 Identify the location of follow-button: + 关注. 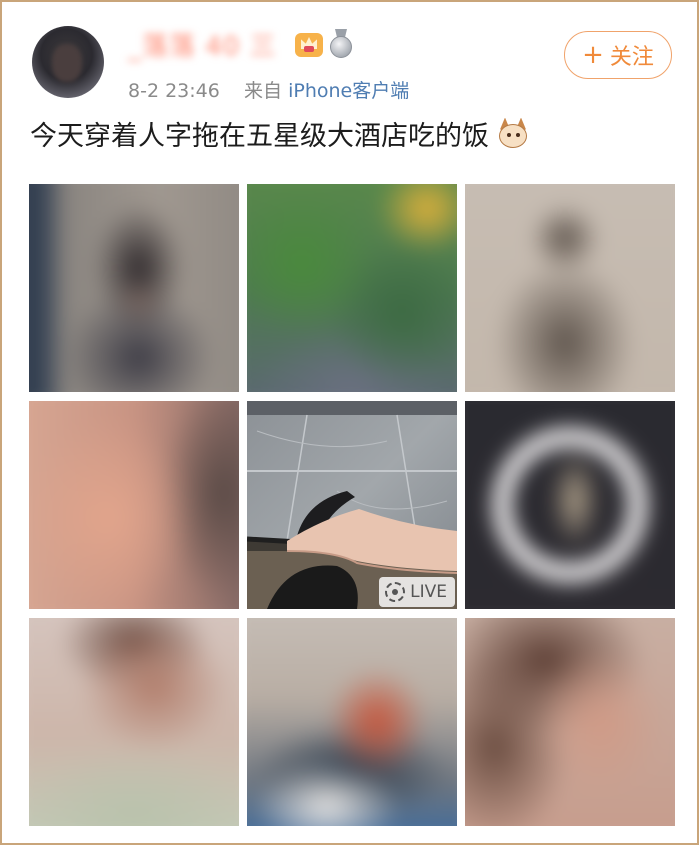
(618, 55).